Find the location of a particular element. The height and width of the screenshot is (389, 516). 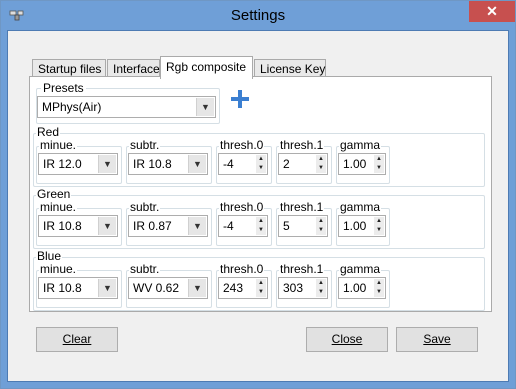

blue-thresh1-spinner: 303 ▲ ▼ is located at coordinates (303, 288).